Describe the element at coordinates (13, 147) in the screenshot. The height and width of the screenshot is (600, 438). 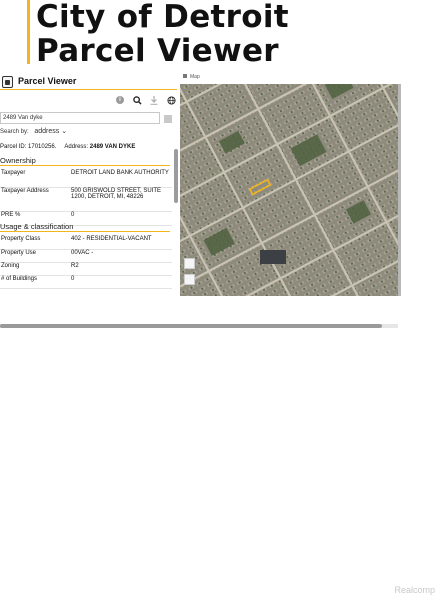
I see `parcel-id-label: Parcel ID:` at that location.